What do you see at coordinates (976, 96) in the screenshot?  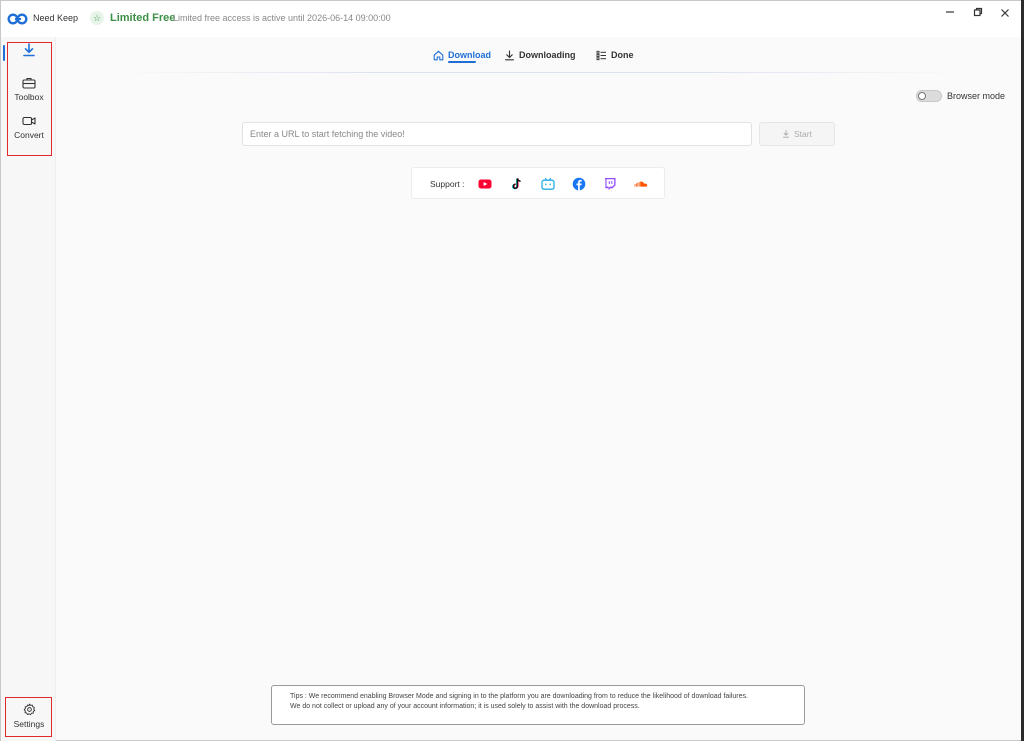 I see `browser-mode-label: Browser mode` at bounding box center [976, 96].